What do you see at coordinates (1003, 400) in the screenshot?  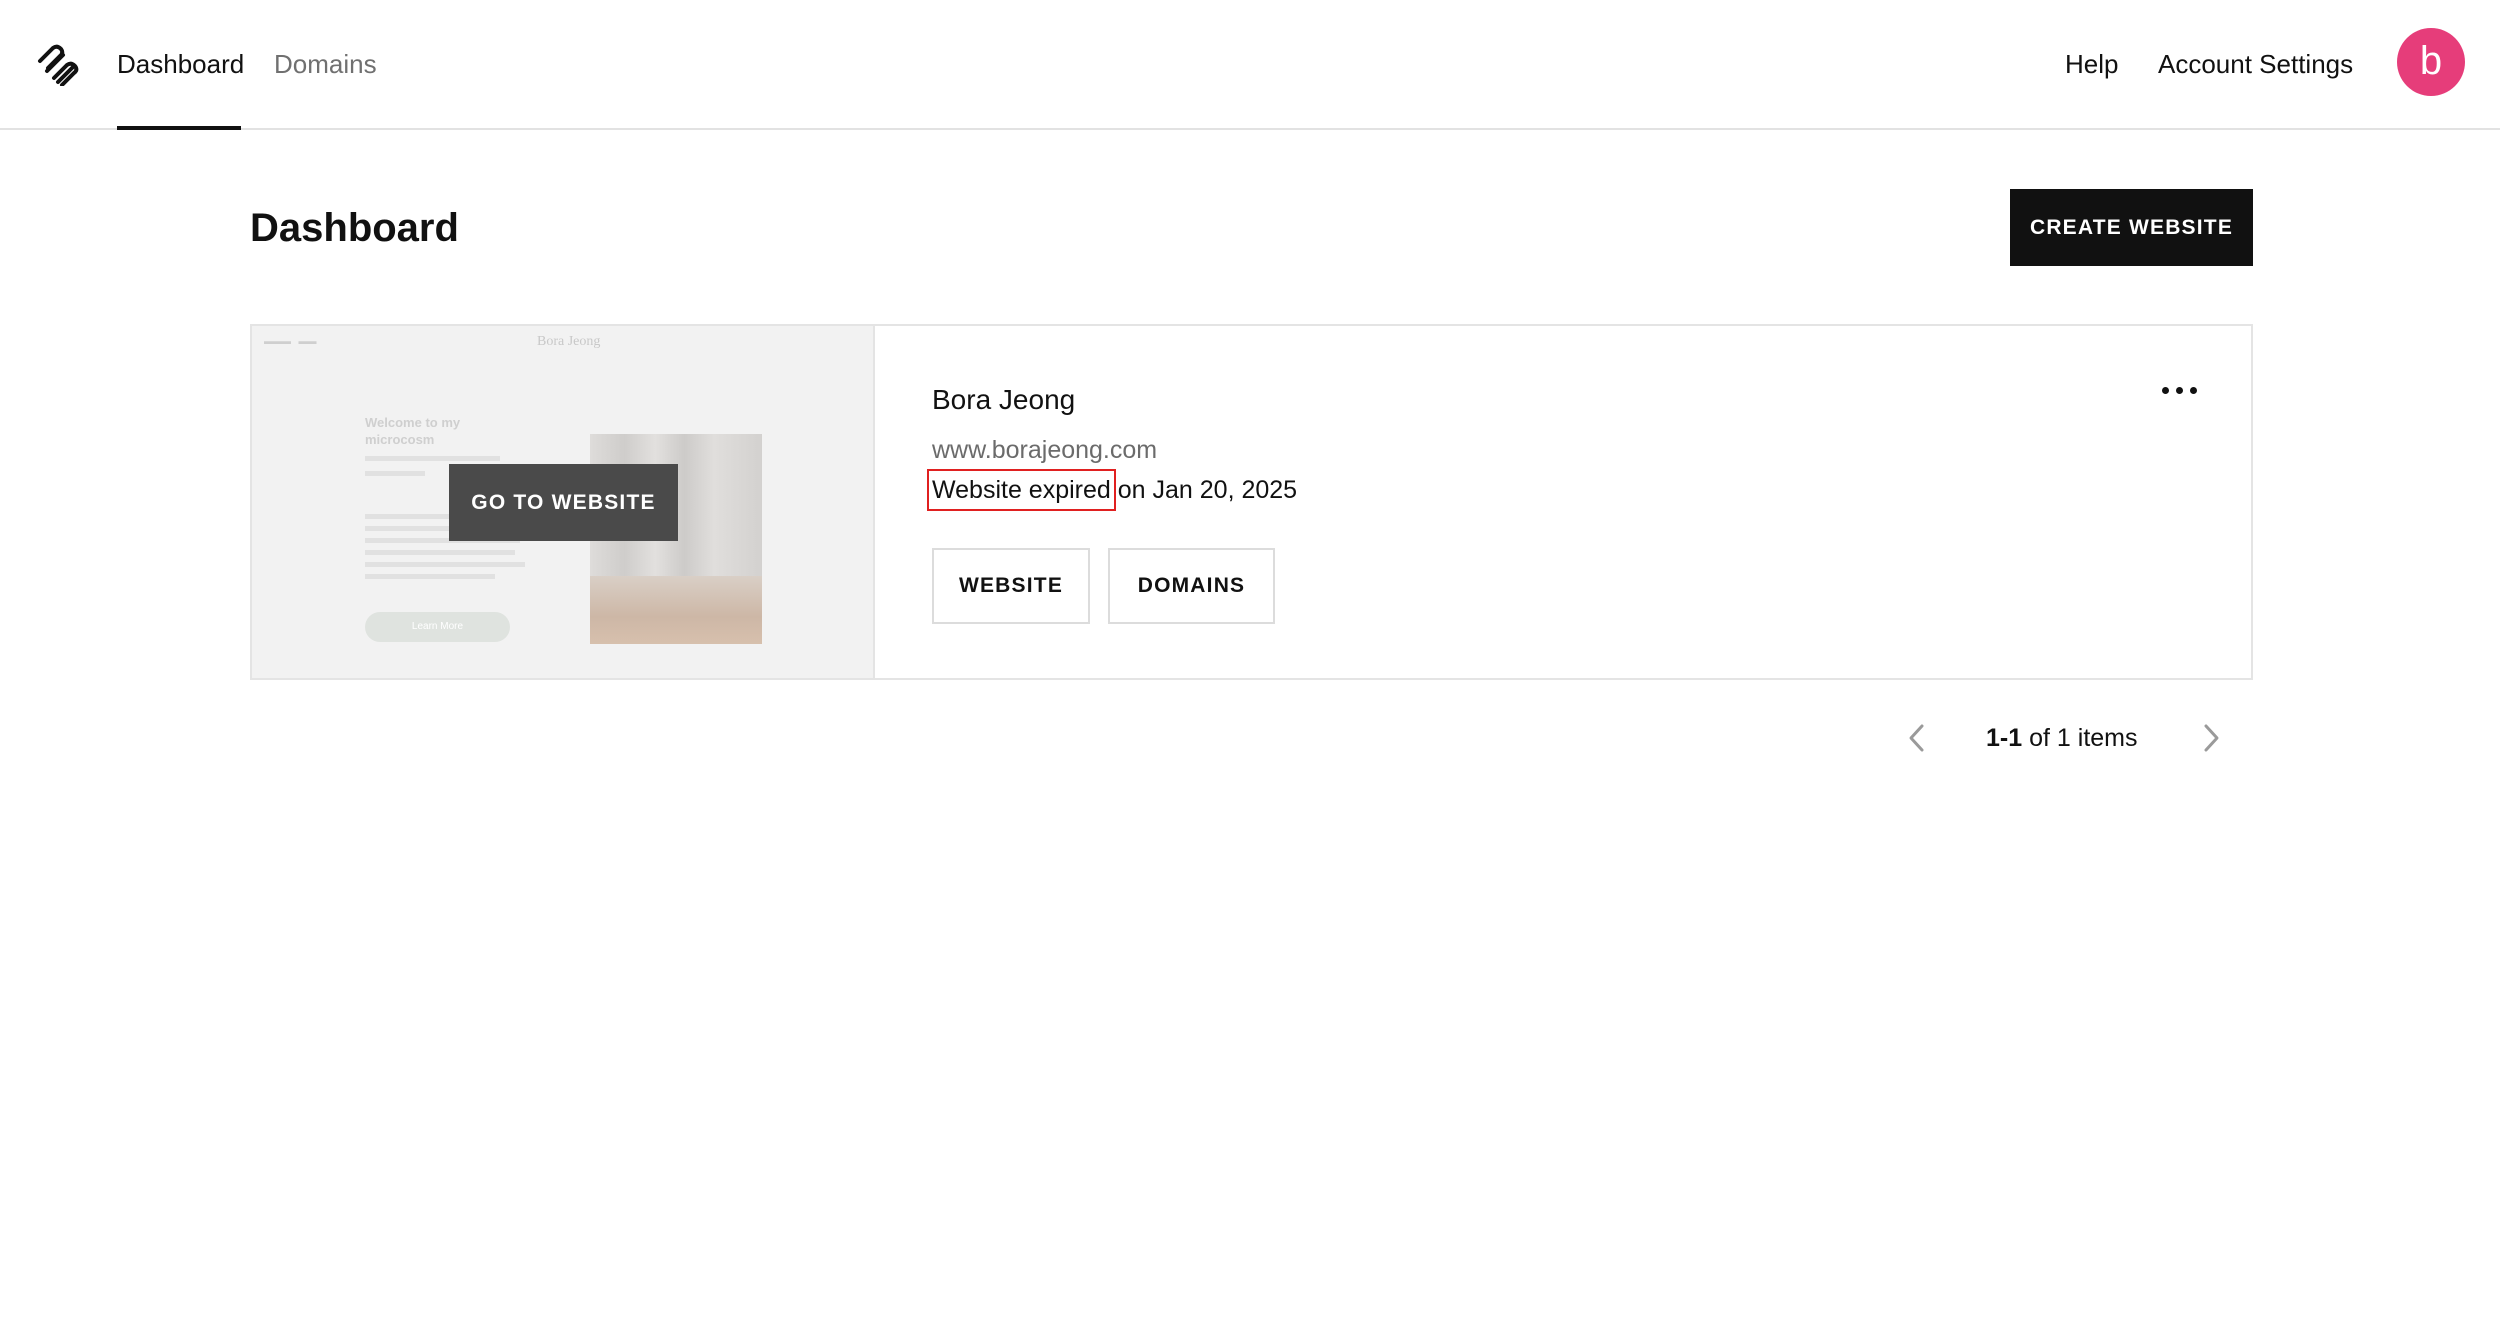 I see `site-name: Bora Jeong` at bounding box center [1003, 400].